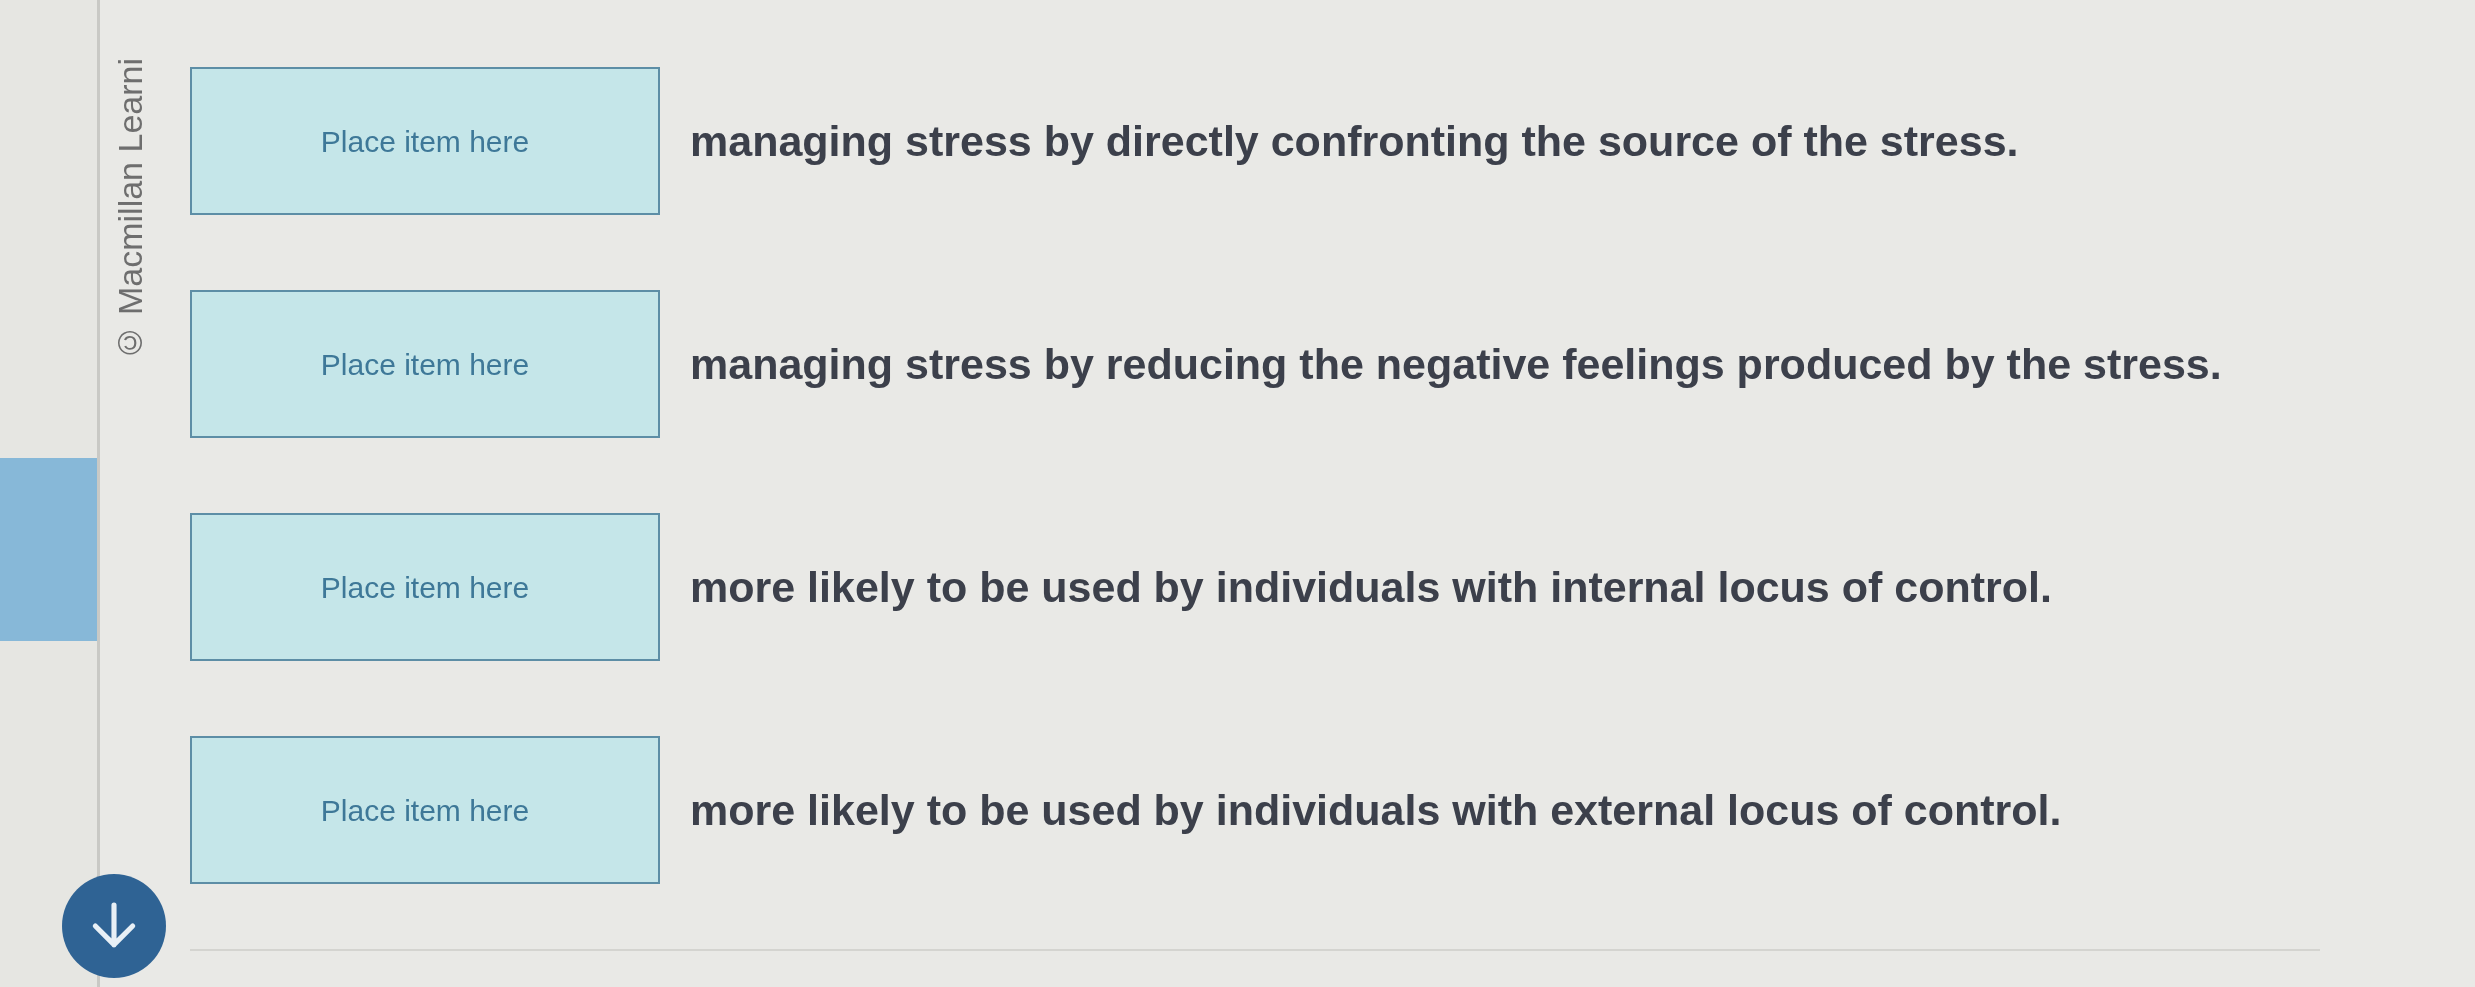 The height and width of the screenshot is (987, 2475). Describe the element at coordinates (1376, 810) in the screenshot. I see `statement-text: more likely to be used by individuals with external locus of control.` at that location.